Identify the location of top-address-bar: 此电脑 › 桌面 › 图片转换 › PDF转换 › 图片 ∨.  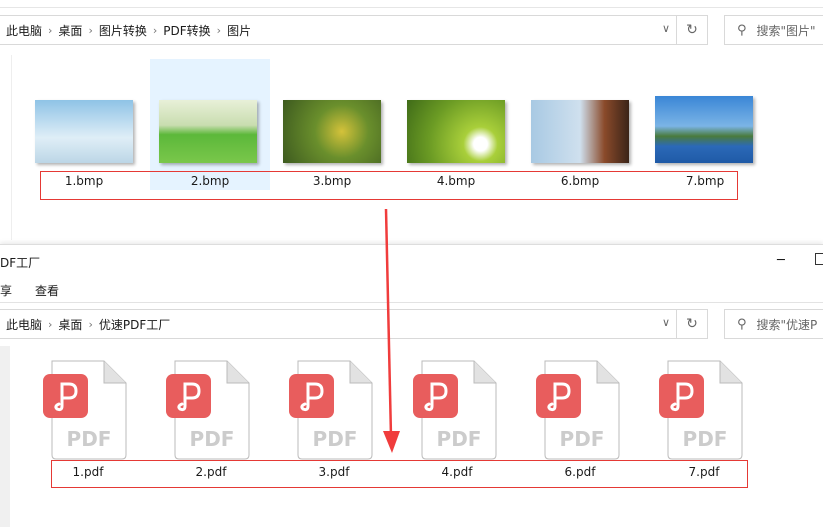
(338, 30).